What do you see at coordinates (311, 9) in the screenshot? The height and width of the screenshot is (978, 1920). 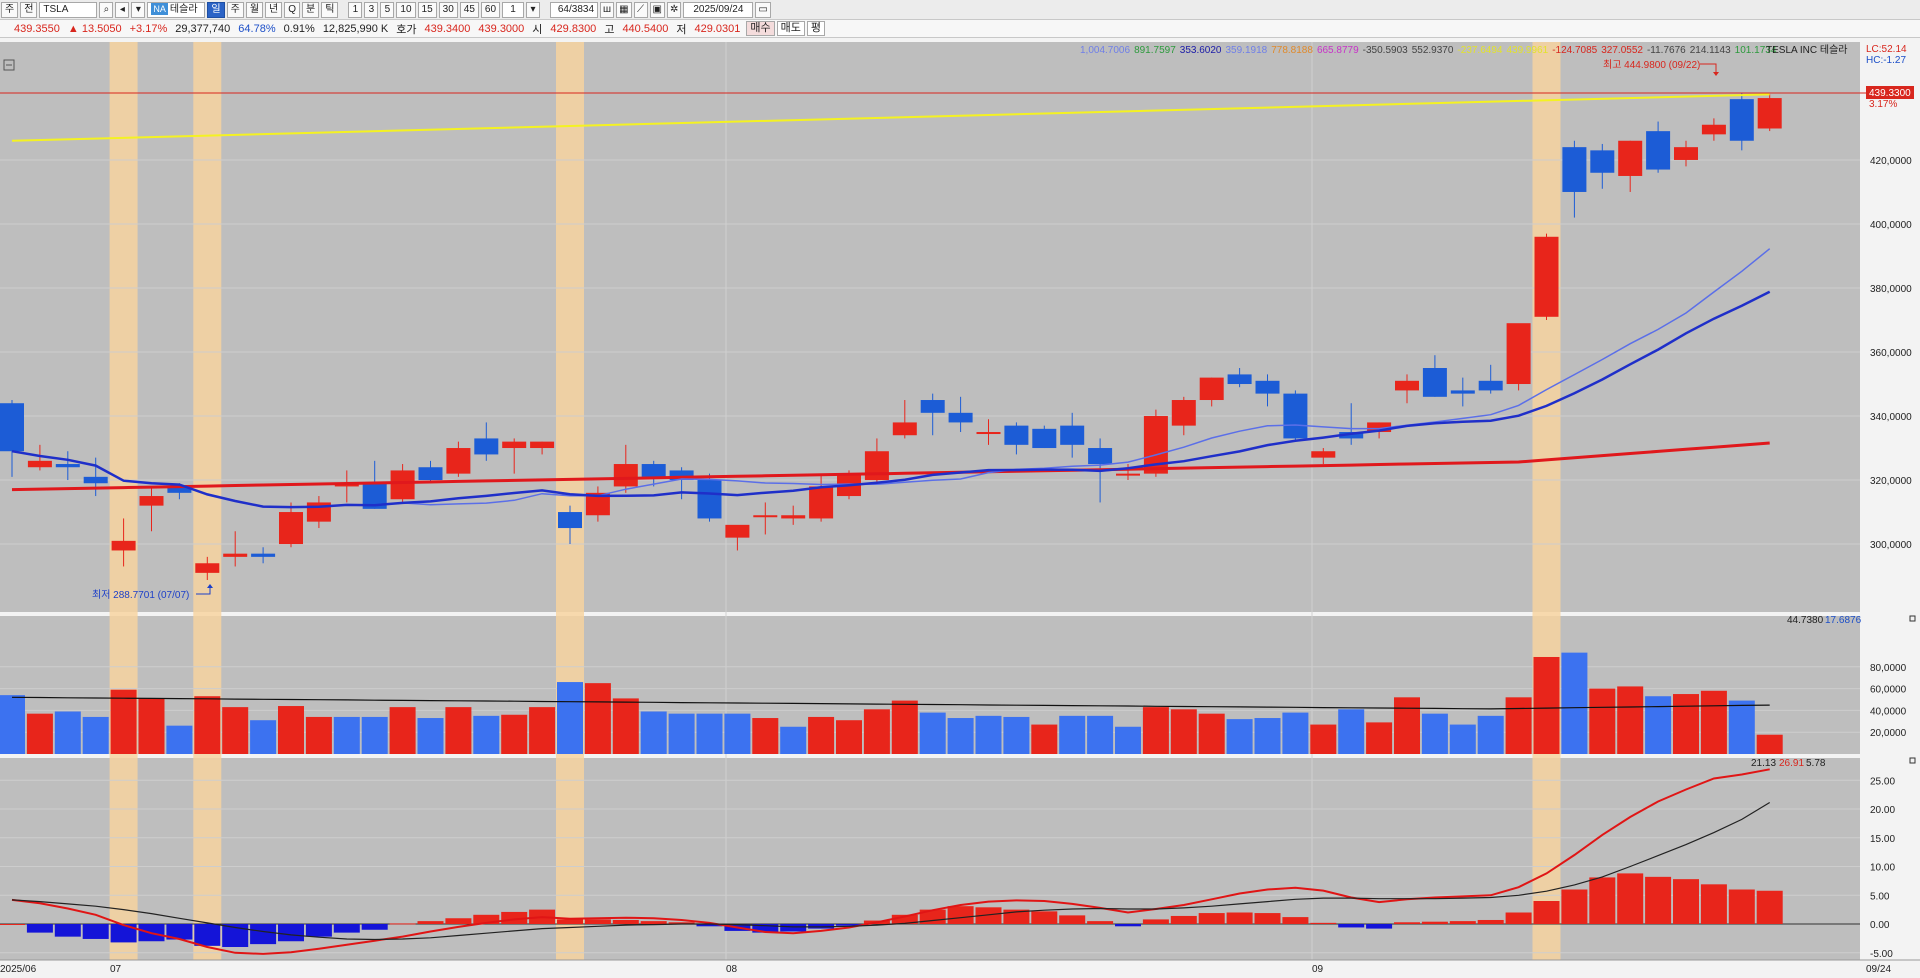 I see `period-minute-button: 분` at bounding box center [311, 9].